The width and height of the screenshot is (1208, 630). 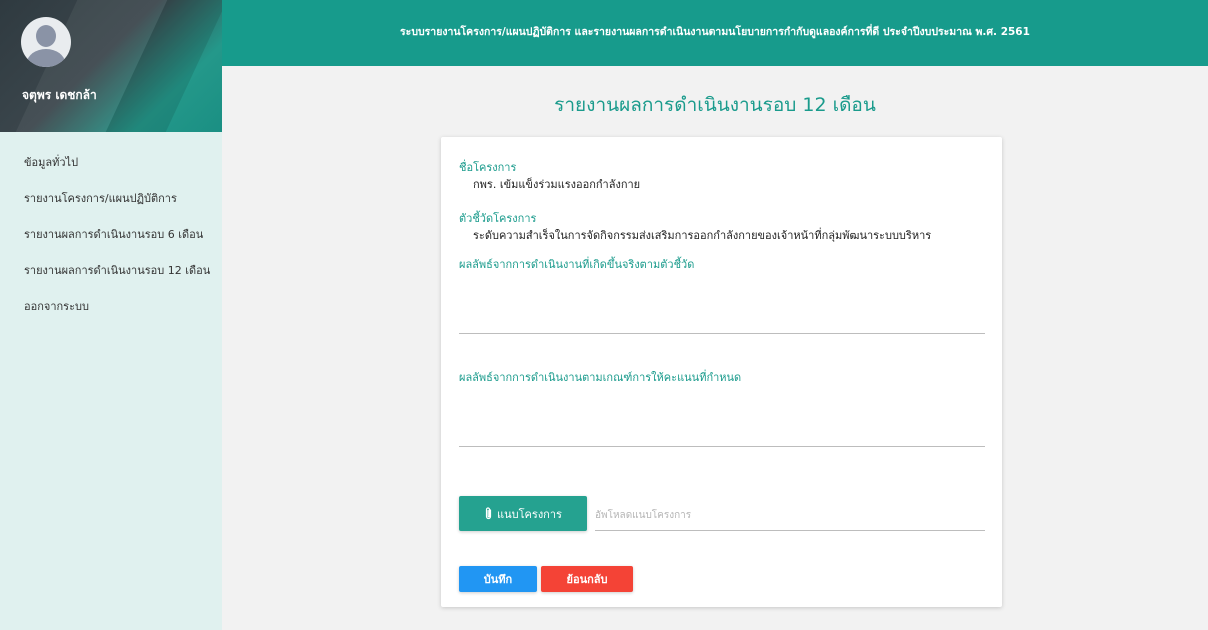 I want to click on save-button: บันทึก, so click(x=498, y=579).